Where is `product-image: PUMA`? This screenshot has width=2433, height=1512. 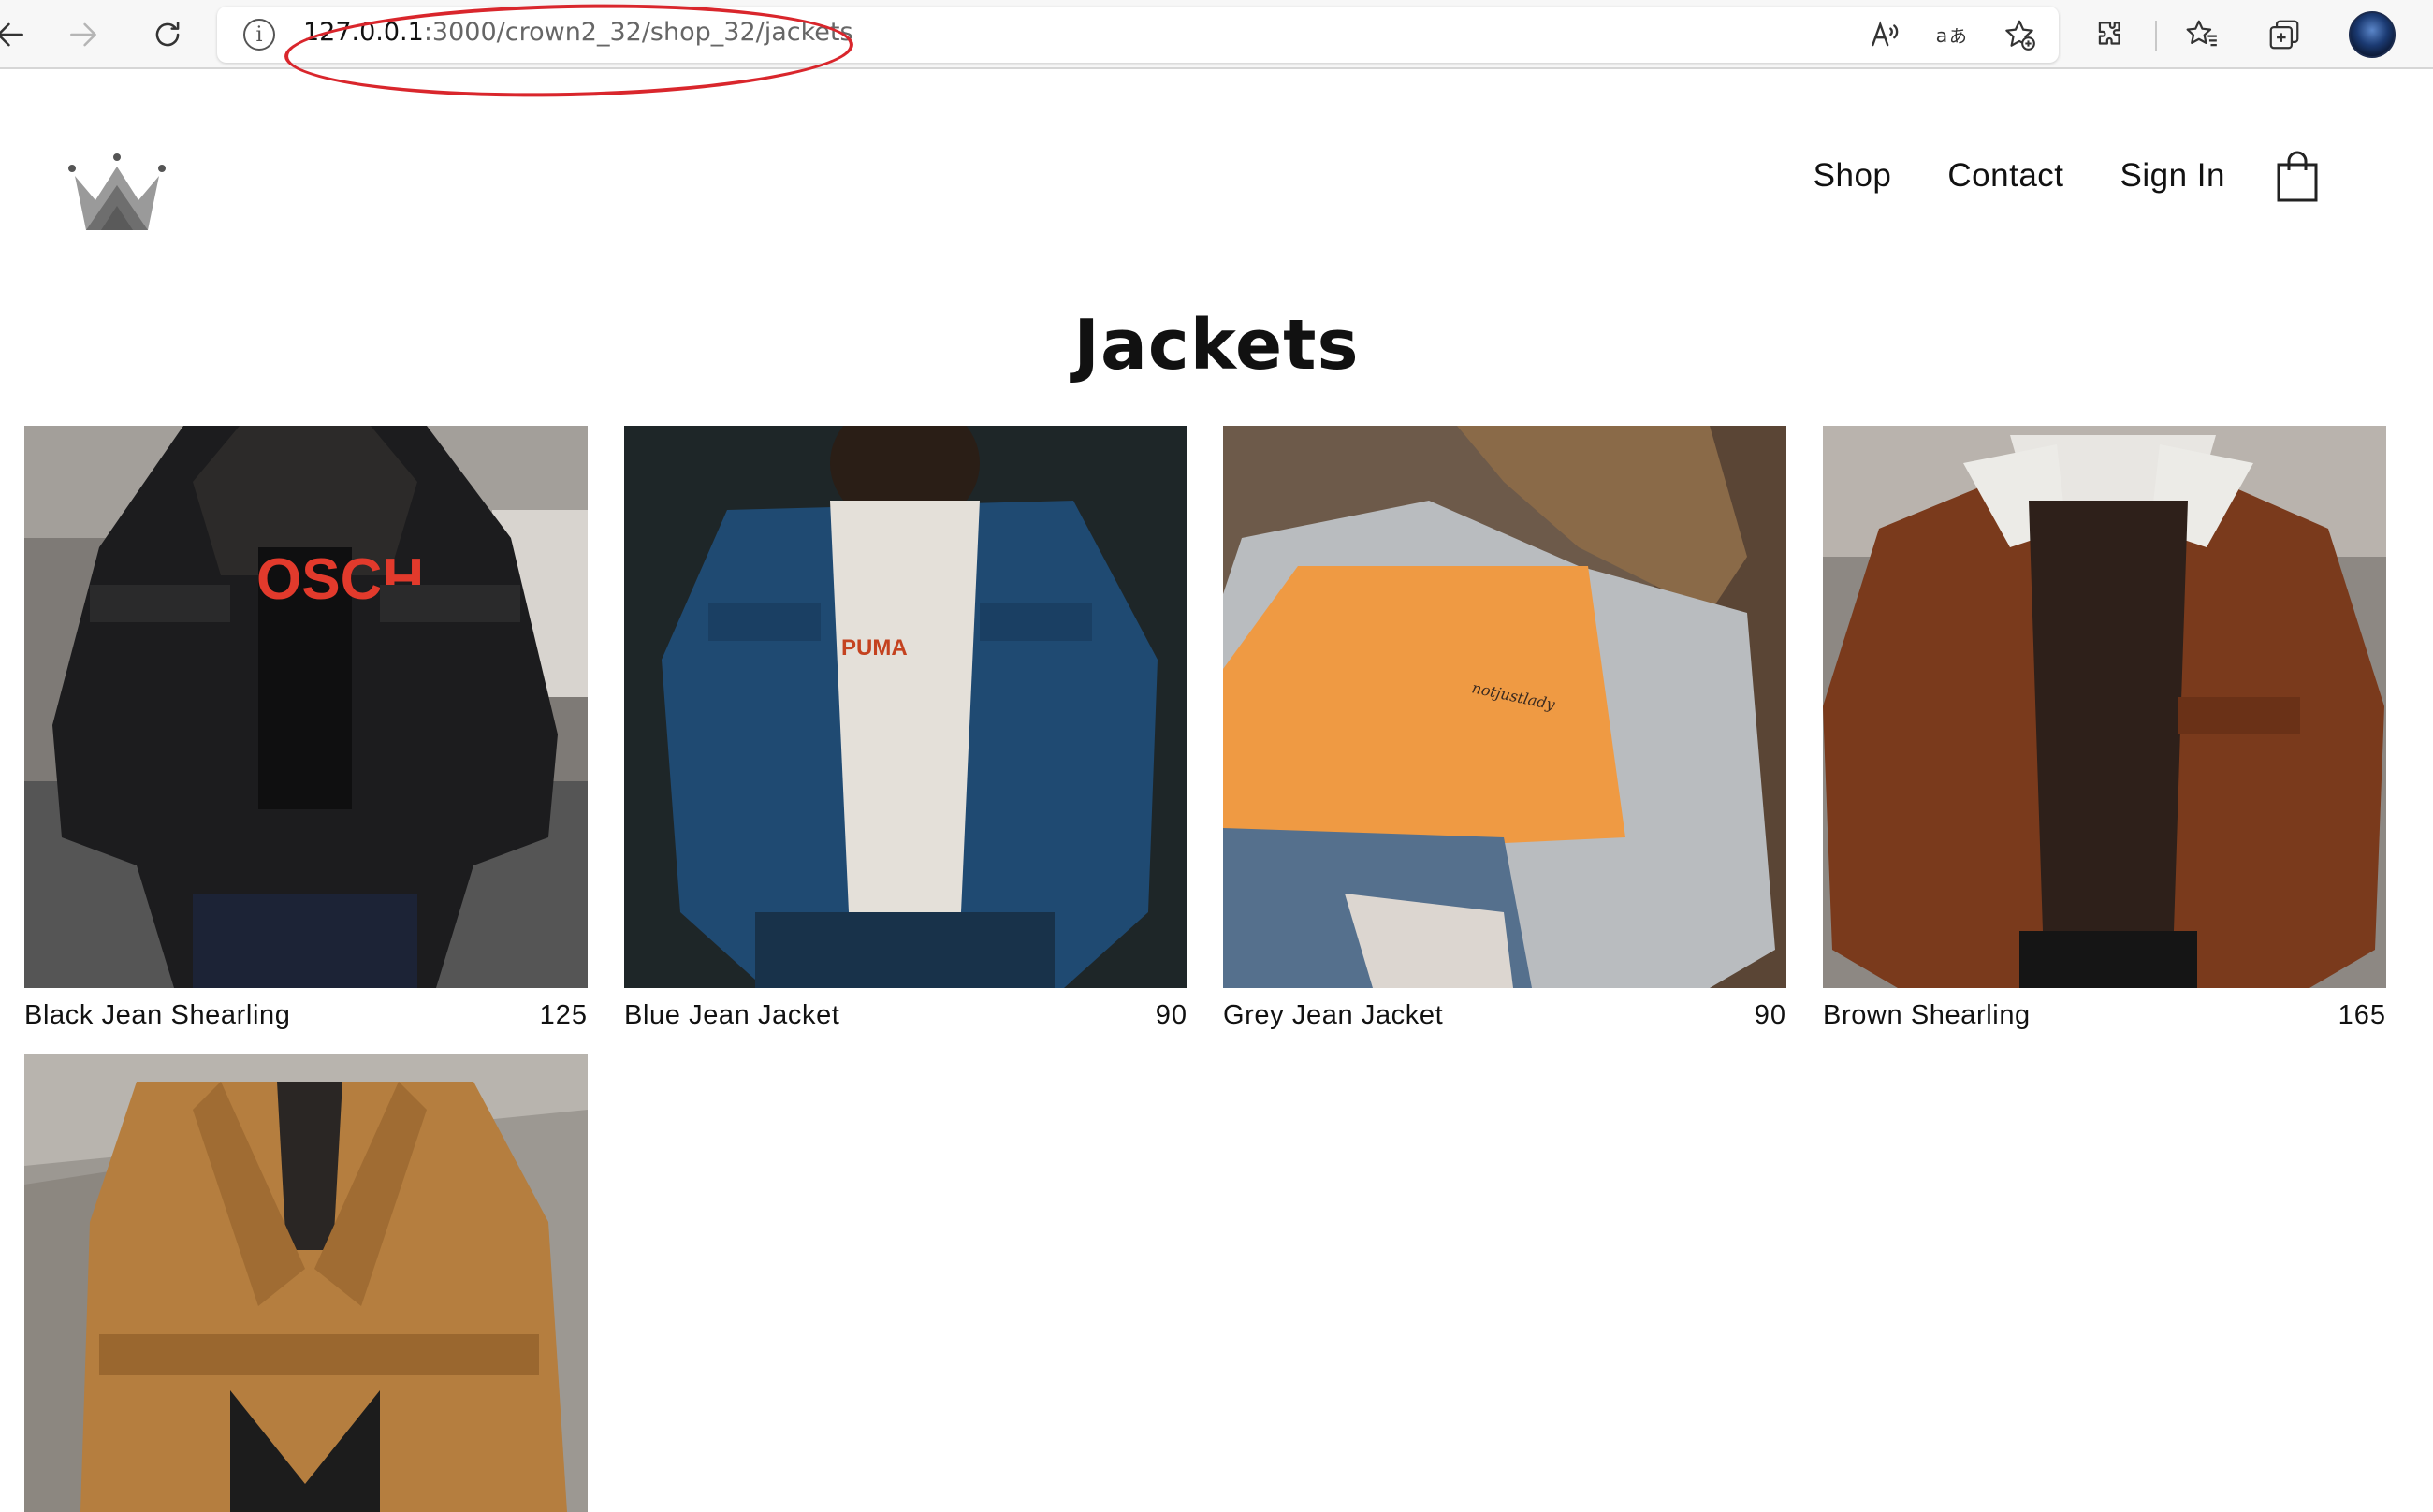 product-image: PUMA is located at coordinates (906, 707).